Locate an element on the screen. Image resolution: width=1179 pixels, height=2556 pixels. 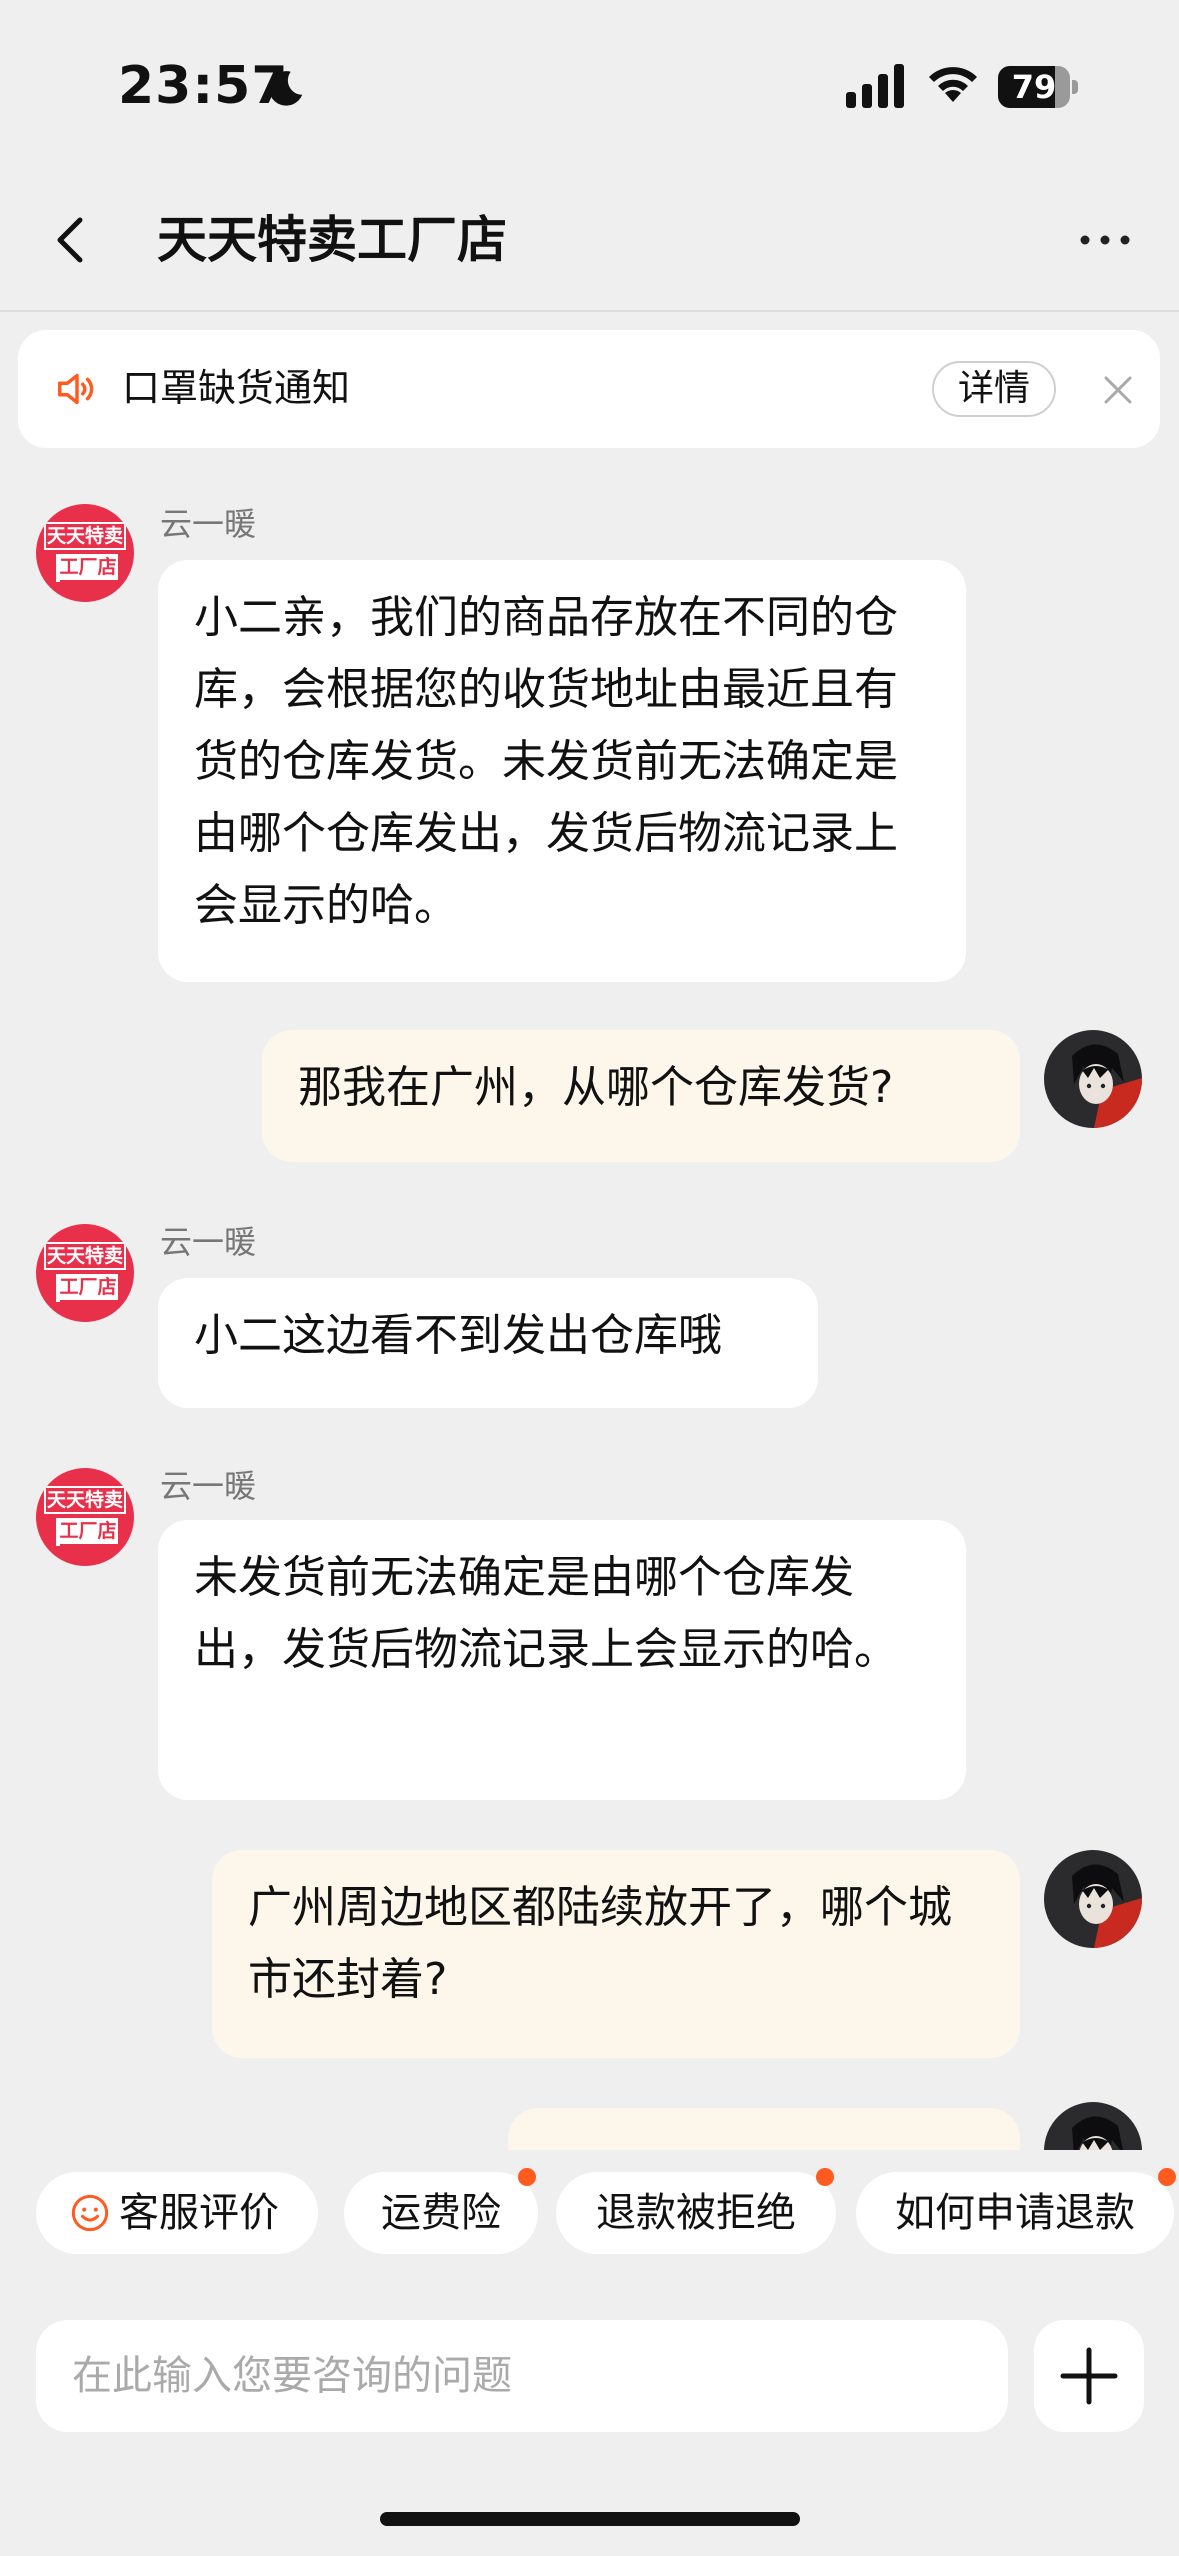
notice-banner: 口罩缺货通知 详情 is located at coordinates (589, 389).